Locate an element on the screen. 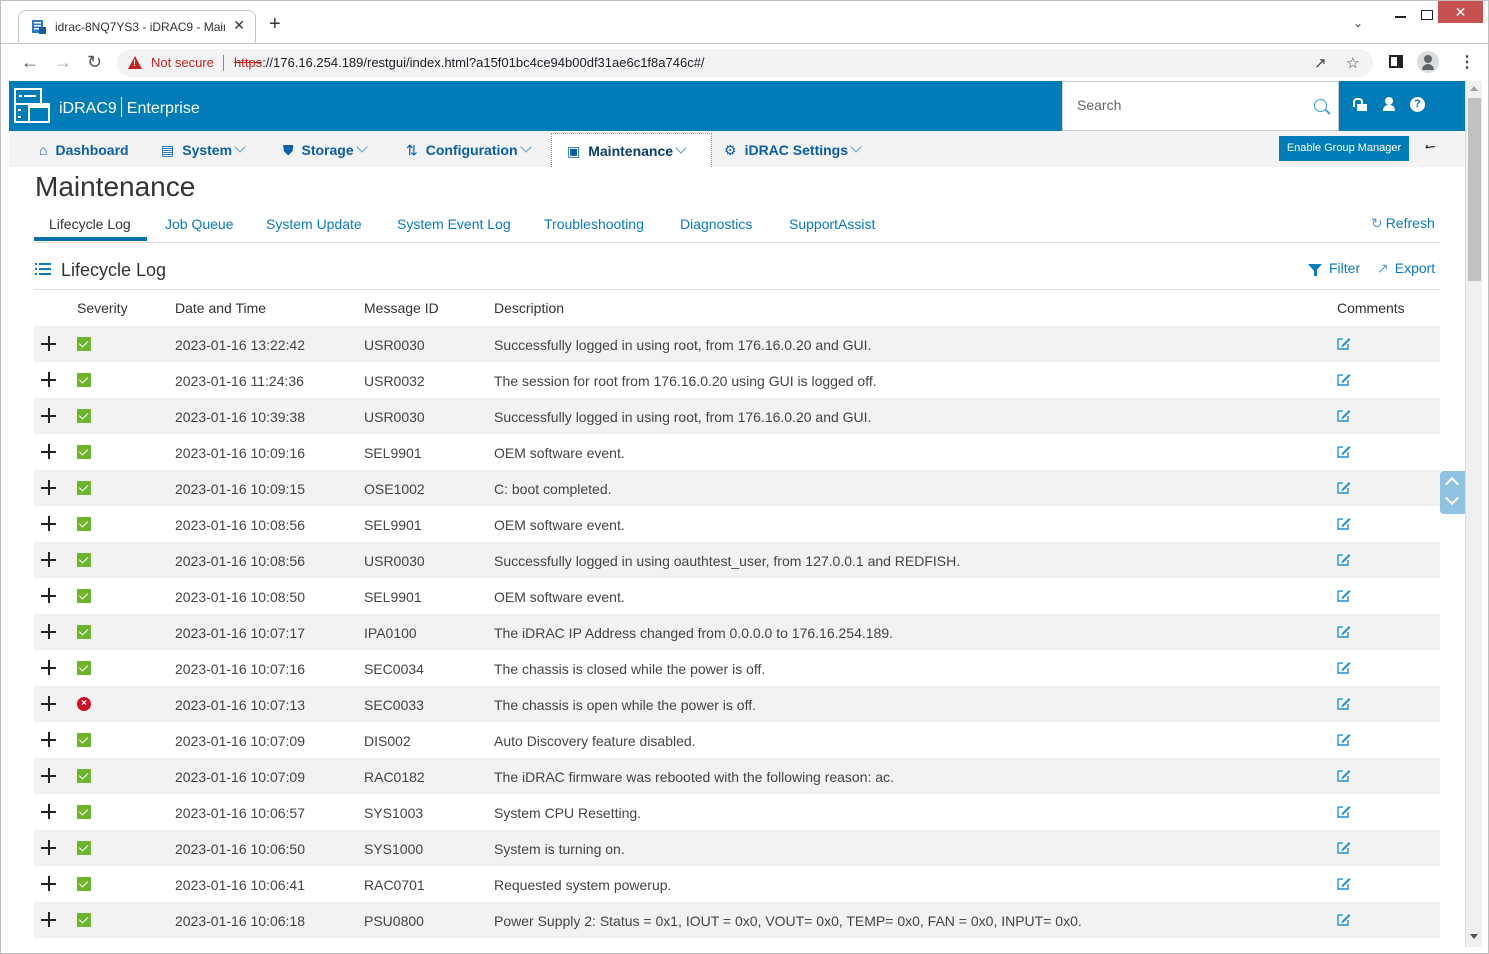 This screenshot has height=954, width=1489. nav-storage: ⛊ Storage is located at coordinates (325, 150).